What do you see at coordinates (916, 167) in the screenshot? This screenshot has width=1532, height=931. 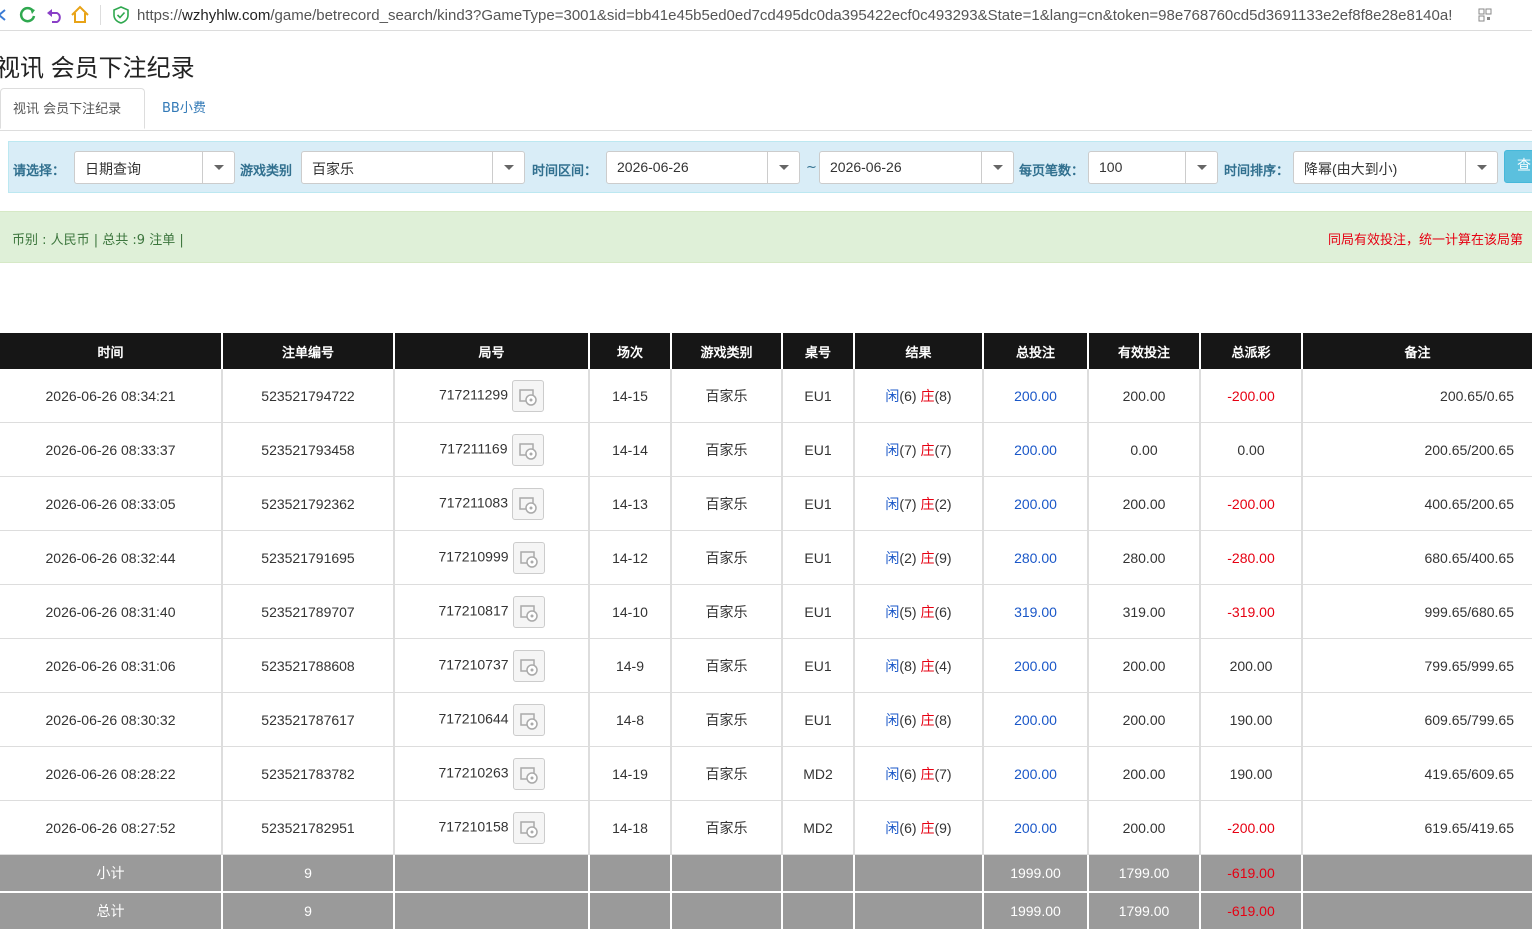 I see `date-to-select: 2026-06-26` at bounding box center [916, 167].